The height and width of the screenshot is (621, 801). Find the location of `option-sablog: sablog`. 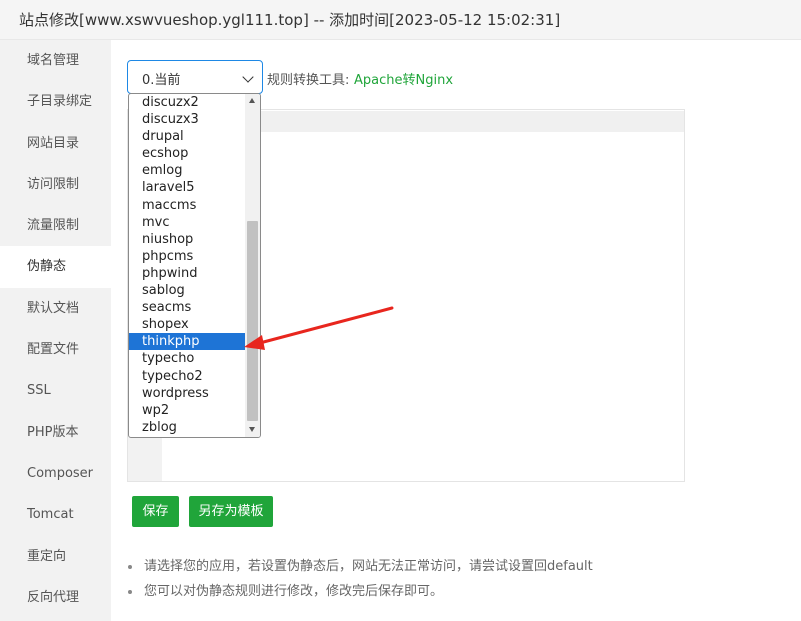

option-sablog: sablog is located at coordinates (187, 290).